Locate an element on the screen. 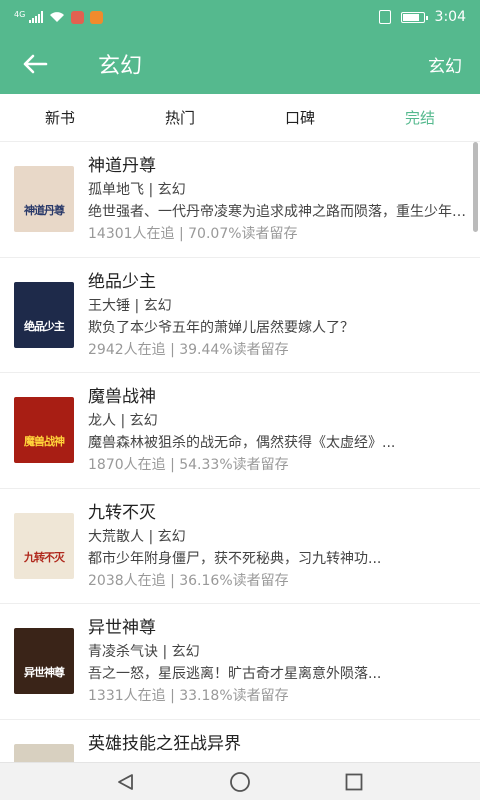 The height and width of the screenshot is (800, 480). book-title: 绝品少主 is located at coordinates (122, 281).